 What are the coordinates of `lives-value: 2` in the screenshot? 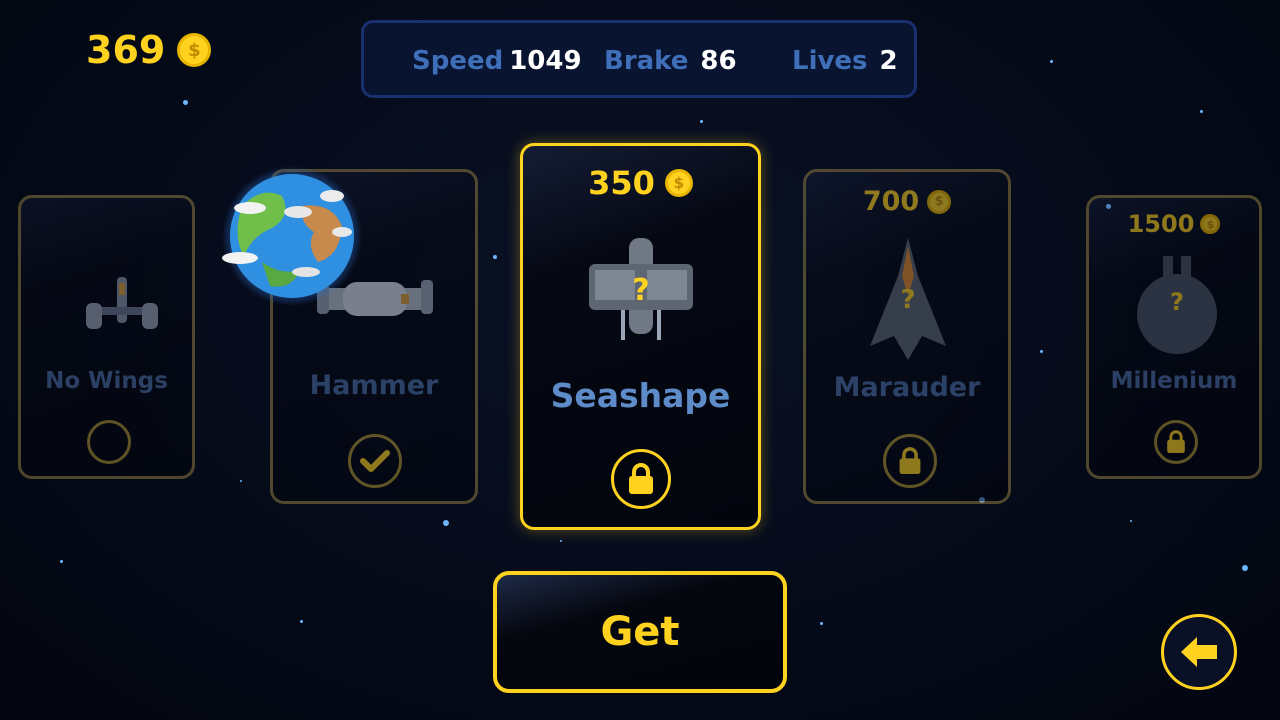 It's located at (888, 61).